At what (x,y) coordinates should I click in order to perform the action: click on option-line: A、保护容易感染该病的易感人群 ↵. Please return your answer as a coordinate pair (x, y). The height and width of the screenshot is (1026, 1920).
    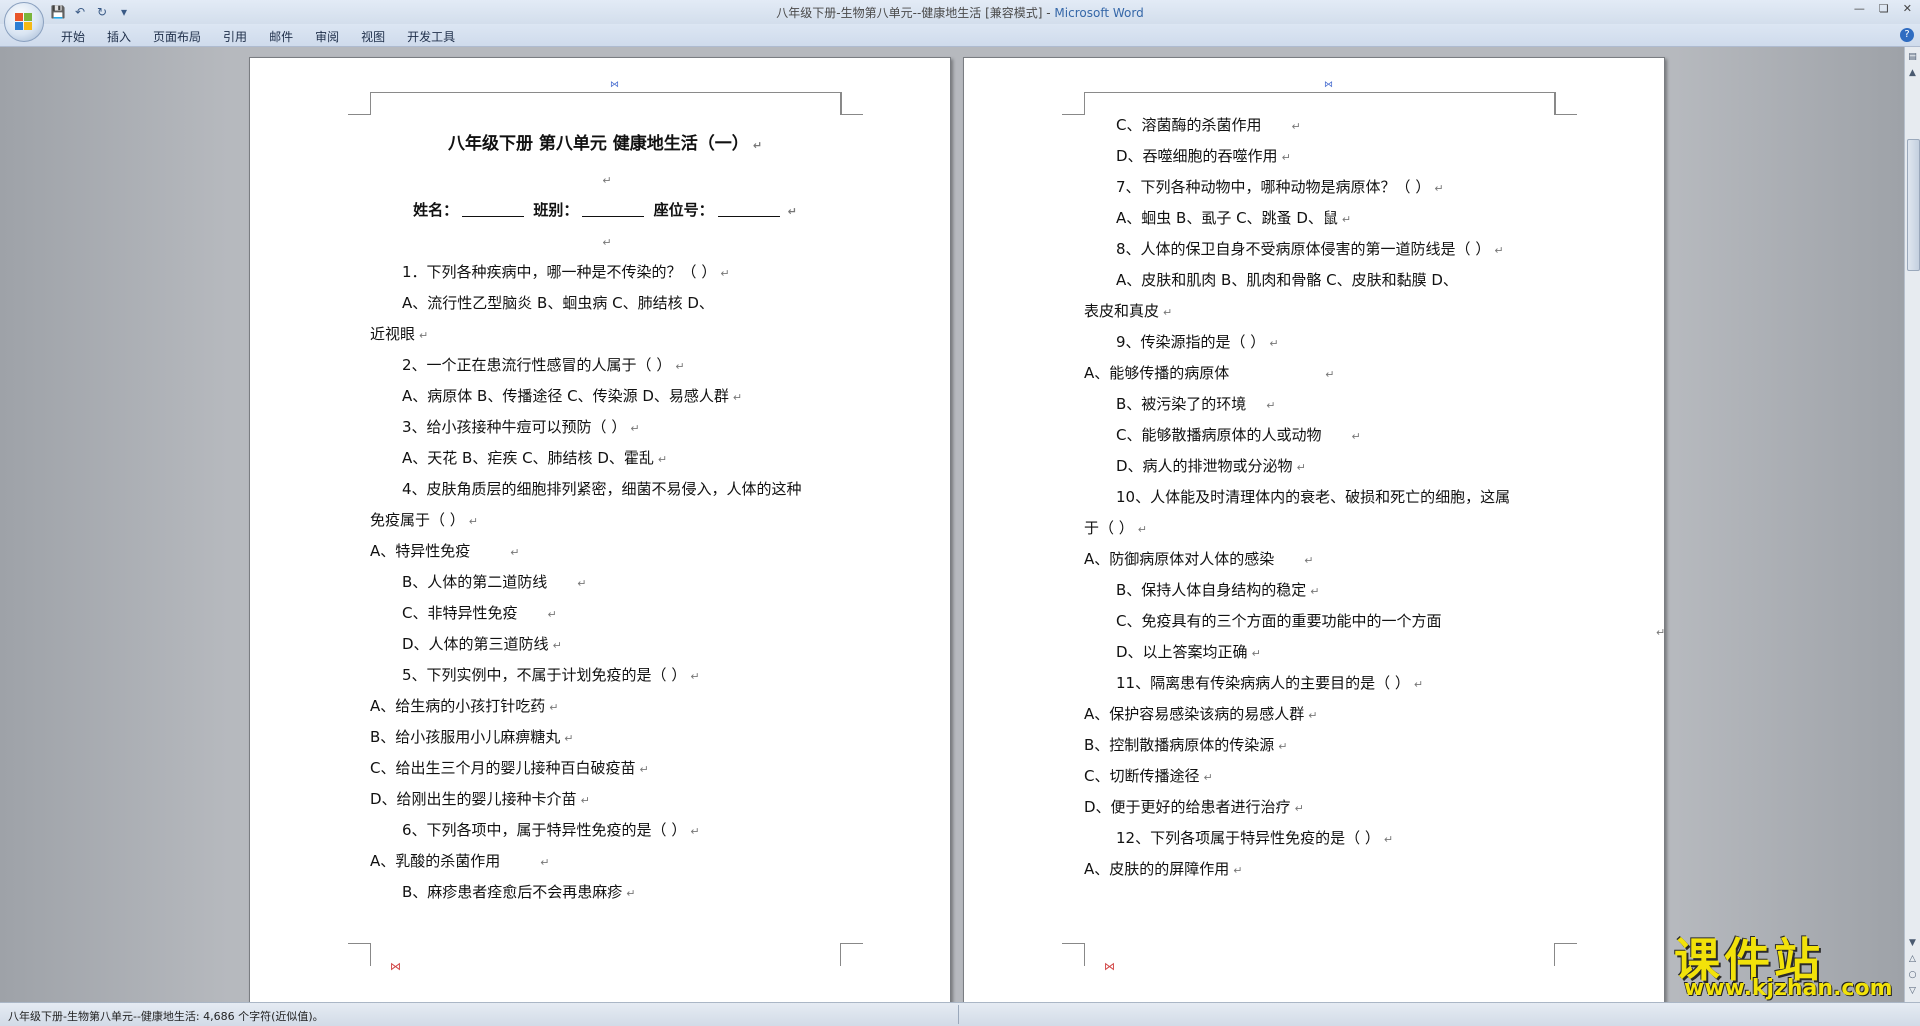
    Looking at the image, I should click on (1201, 714).